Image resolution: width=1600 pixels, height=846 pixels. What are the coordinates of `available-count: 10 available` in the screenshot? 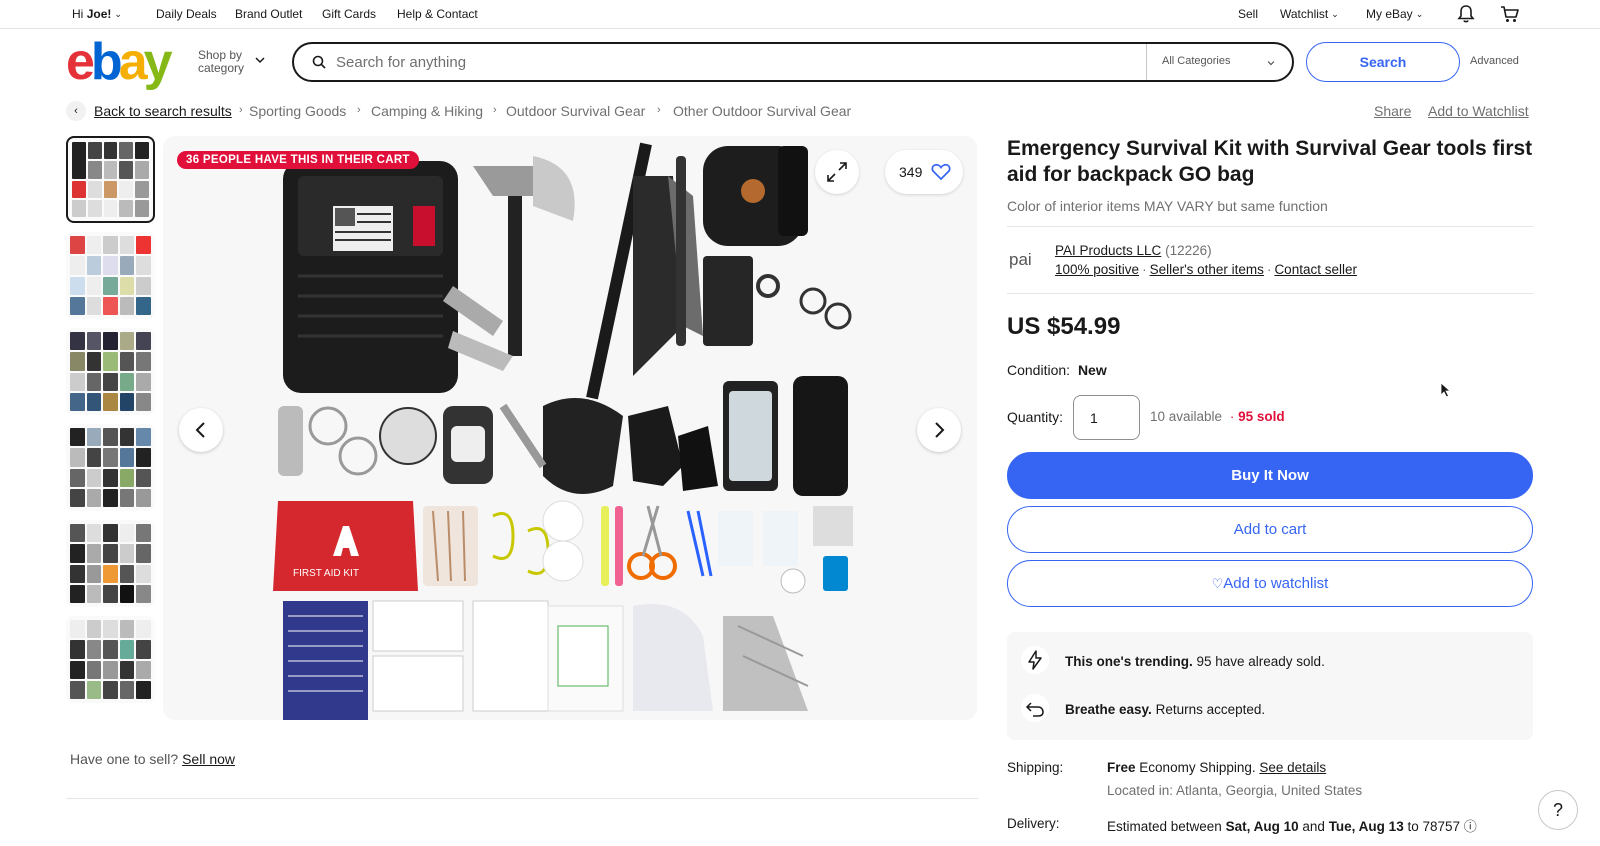 It's located at (1186, 416).